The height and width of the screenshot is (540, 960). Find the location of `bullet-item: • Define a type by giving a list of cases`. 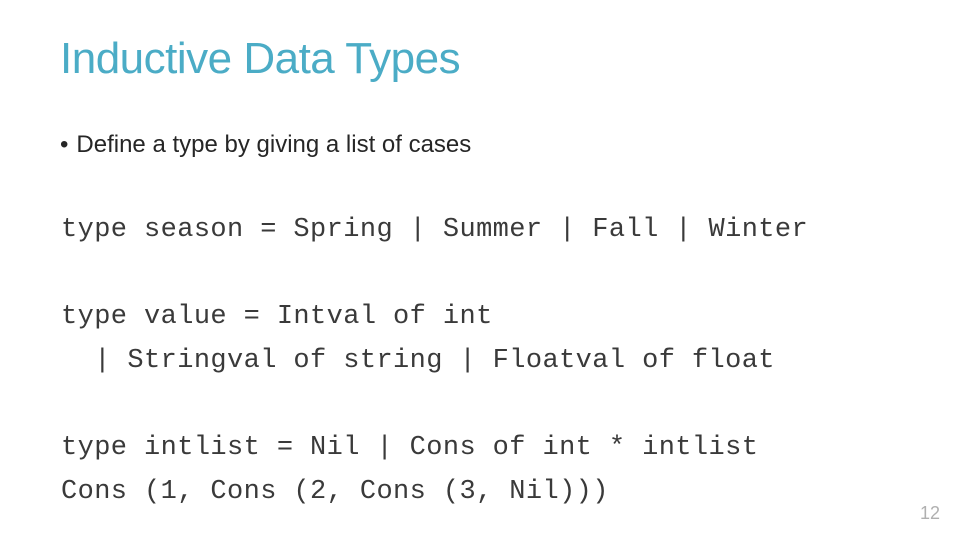

bullet-item: • Define a type by giving a list of cases is located at coordinates (265, 145).